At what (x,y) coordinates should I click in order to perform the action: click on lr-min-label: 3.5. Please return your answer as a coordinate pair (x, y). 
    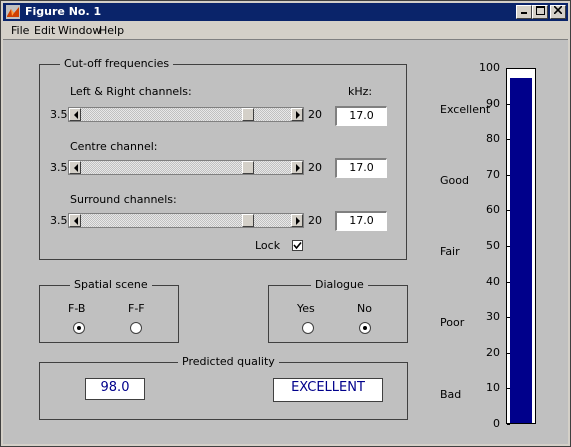
    Looking at the image, I should click on (59, 114).